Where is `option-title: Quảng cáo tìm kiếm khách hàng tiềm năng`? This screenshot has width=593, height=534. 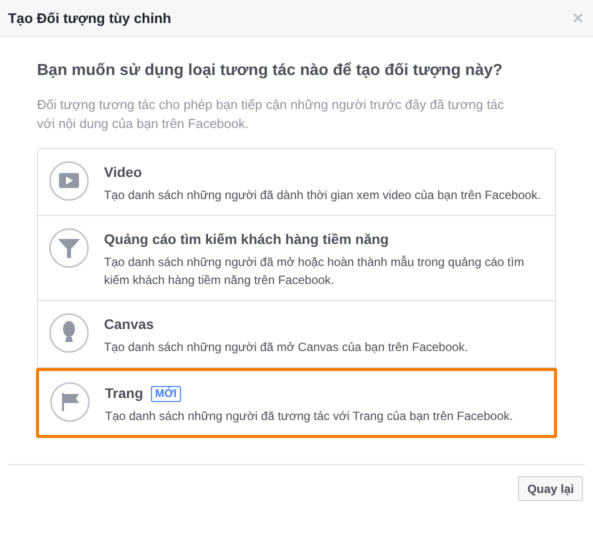
option-title: Quảng cáo tìm kiếm khách hàng tiềm năng is located at coordinates (246, 239).